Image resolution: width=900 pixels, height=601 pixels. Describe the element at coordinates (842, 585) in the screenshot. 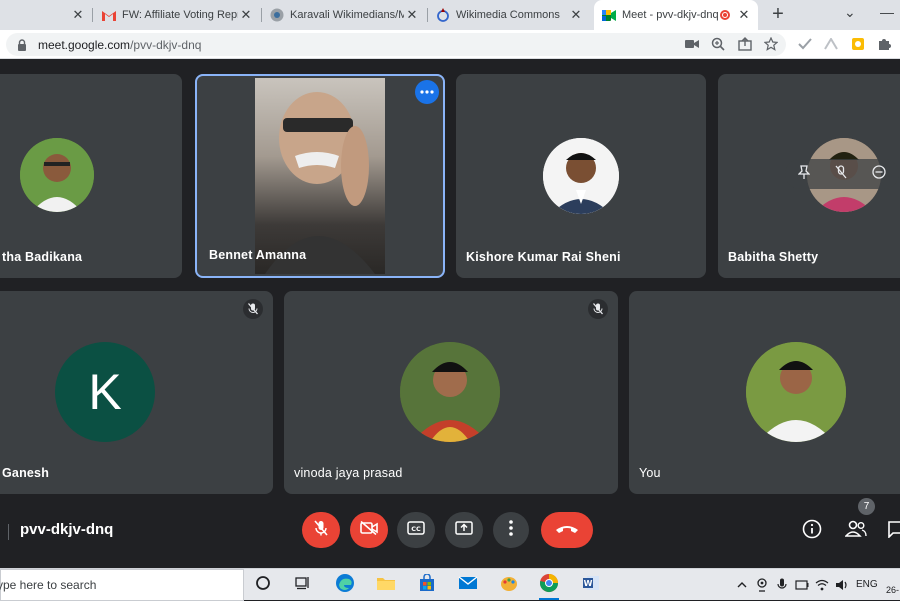

I see `volume-icon` at that location.